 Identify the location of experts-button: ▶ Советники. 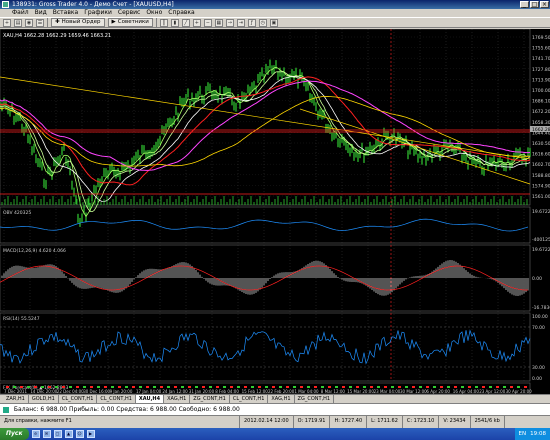
(130, 22).